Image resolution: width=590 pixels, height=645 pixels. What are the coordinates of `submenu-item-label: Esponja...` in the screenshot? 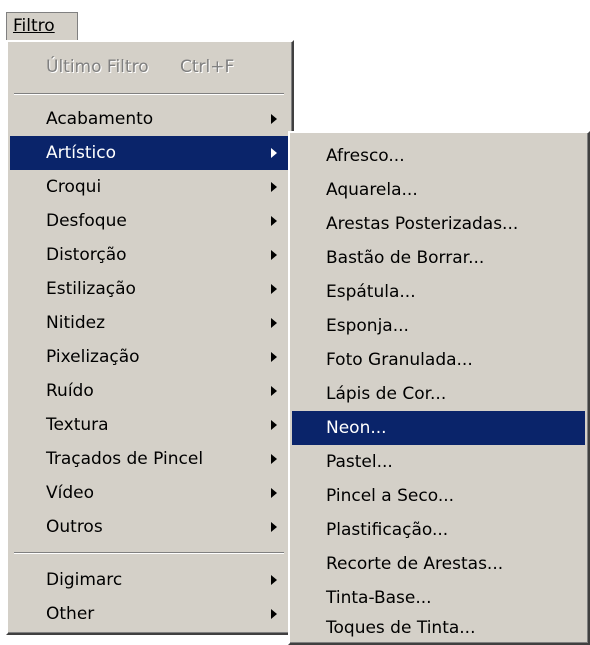 It's located at (367, 326).